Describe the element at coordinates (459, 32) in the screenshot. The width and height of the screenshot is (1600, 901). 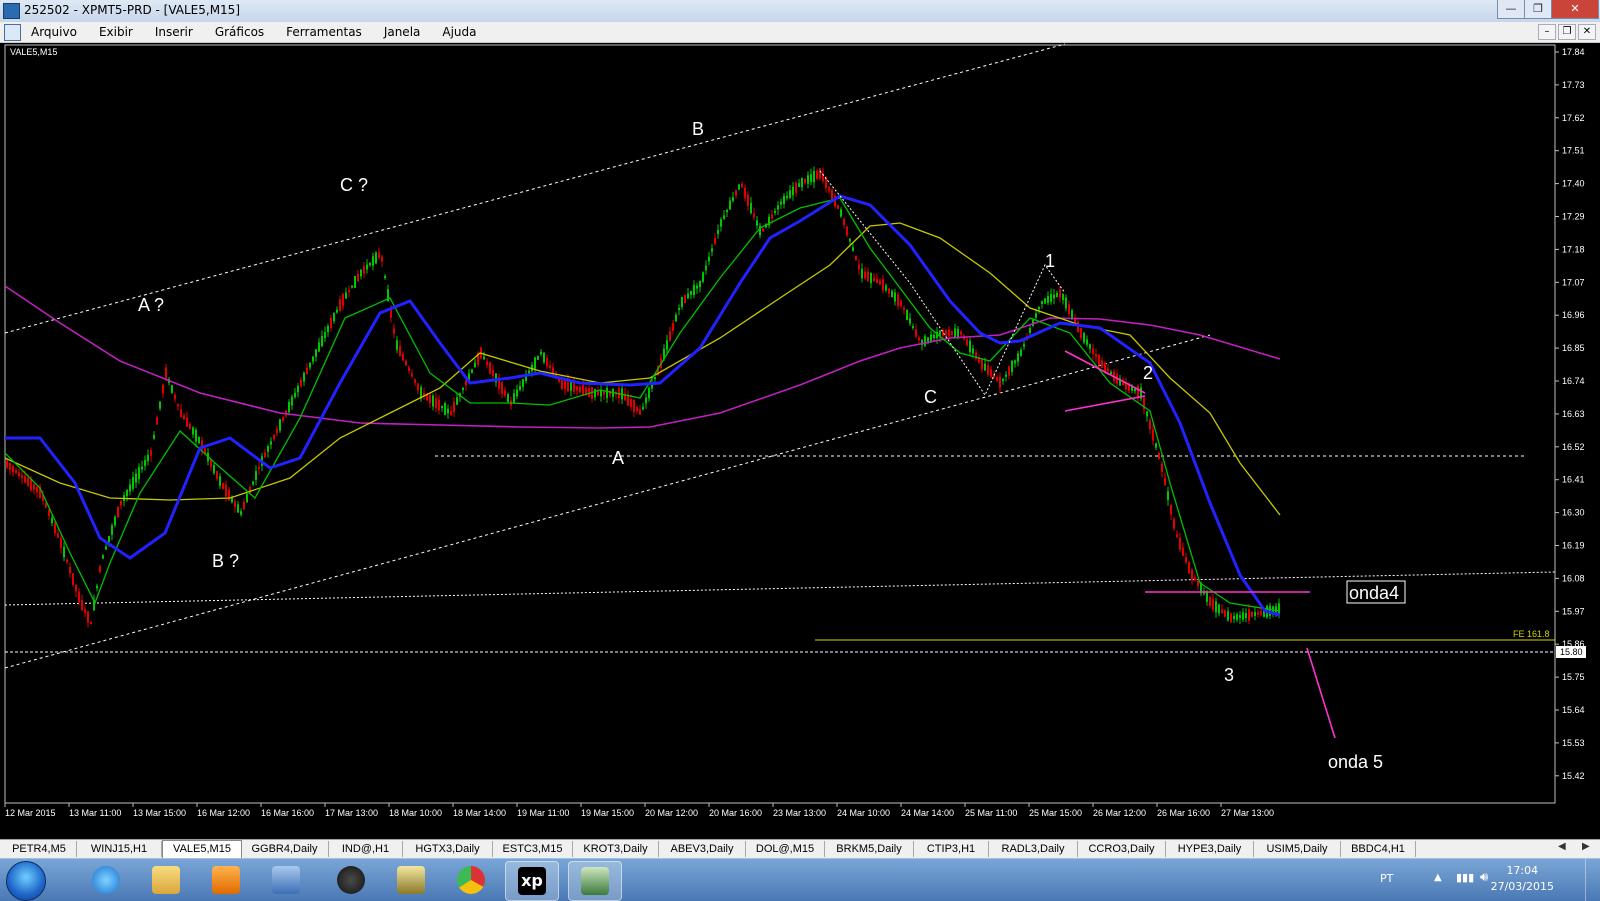
I see `menu-ajuda: Ajuda` at that location.